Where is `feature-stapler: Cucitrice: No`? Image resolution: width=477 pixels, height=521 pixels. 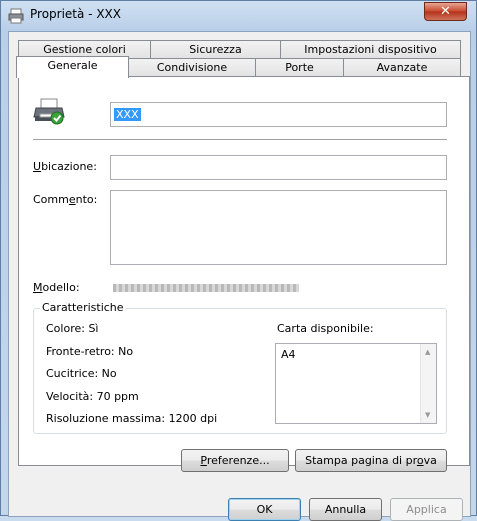 feature-stapler: Cucitrice: No is located at coordinates (81, 373).